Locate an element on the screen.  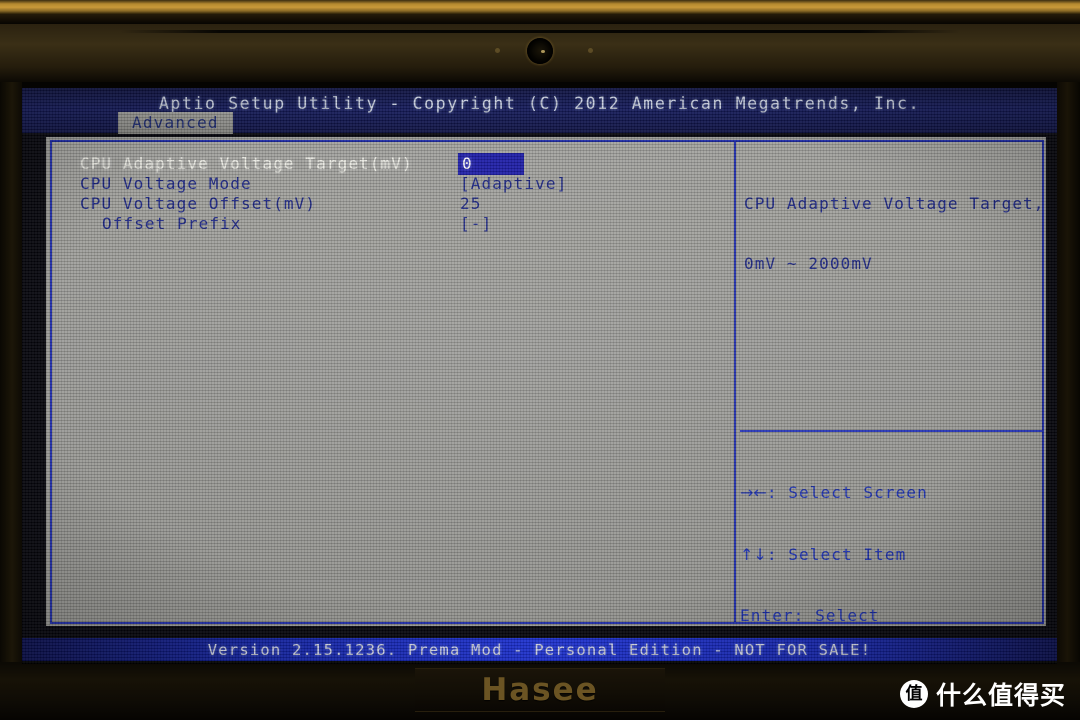
webcam-icon is located at coordinates (540, 51).